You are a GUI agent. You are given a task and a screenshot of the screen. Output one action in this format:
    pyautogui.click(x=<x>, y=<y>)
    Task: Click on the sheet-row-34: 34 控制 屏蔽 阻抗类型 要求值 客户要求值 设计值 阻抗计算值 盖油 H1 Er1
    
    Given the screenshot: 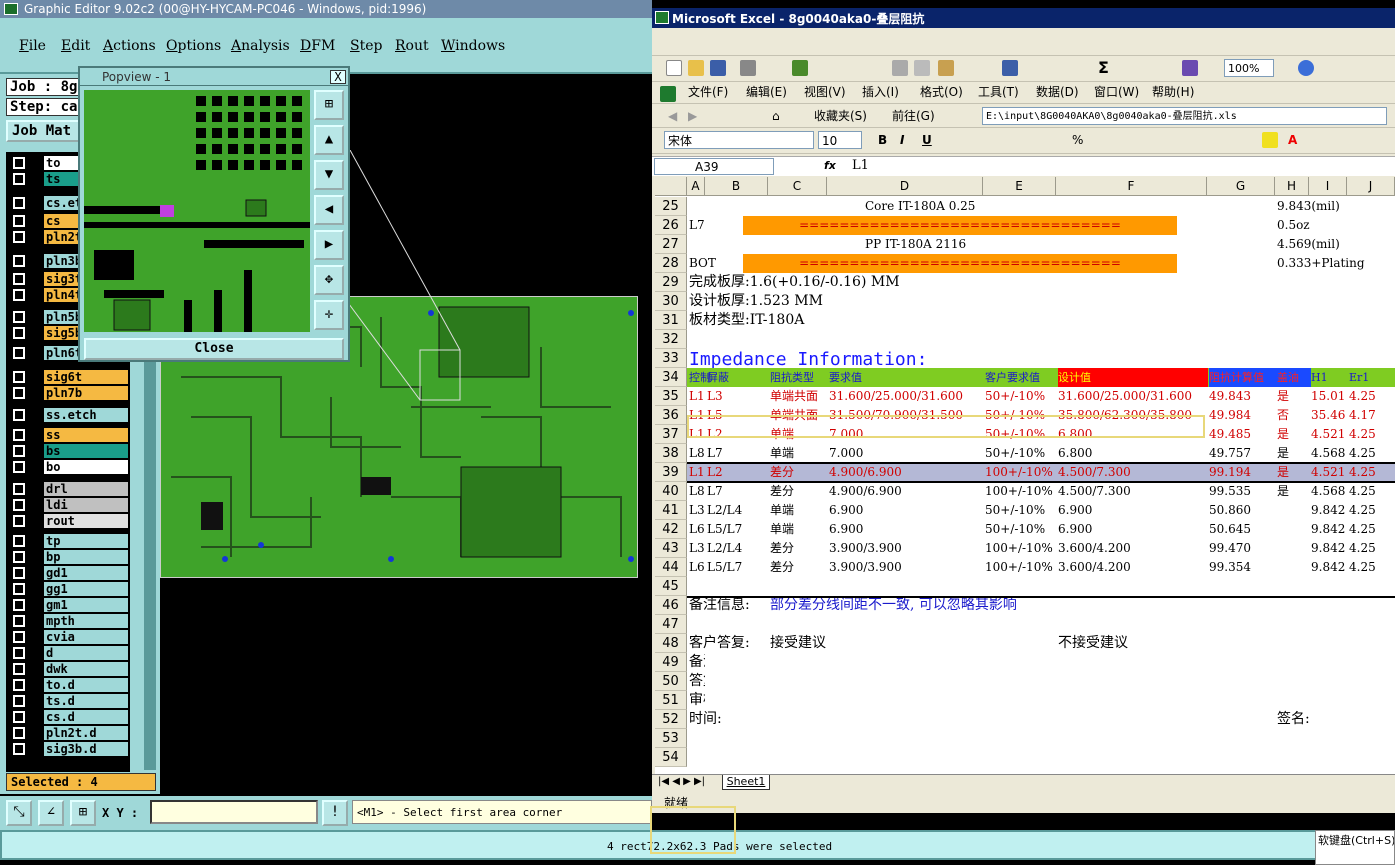 What is the action you would take?
    pyautogui.click(x=1025, y=377)
    